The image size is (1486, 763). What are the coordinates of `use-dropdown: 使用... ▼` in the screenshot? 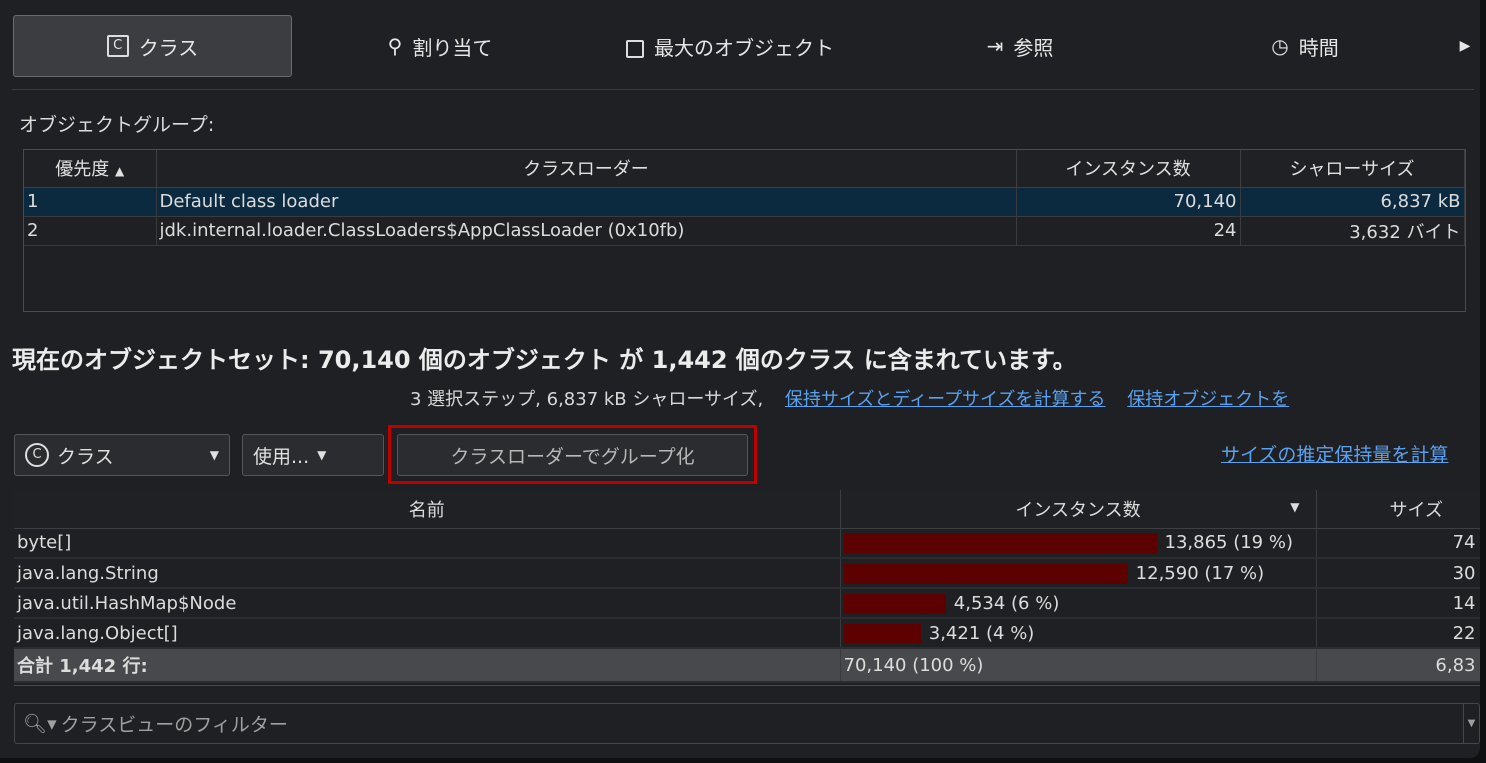 It's located at (313, 455).